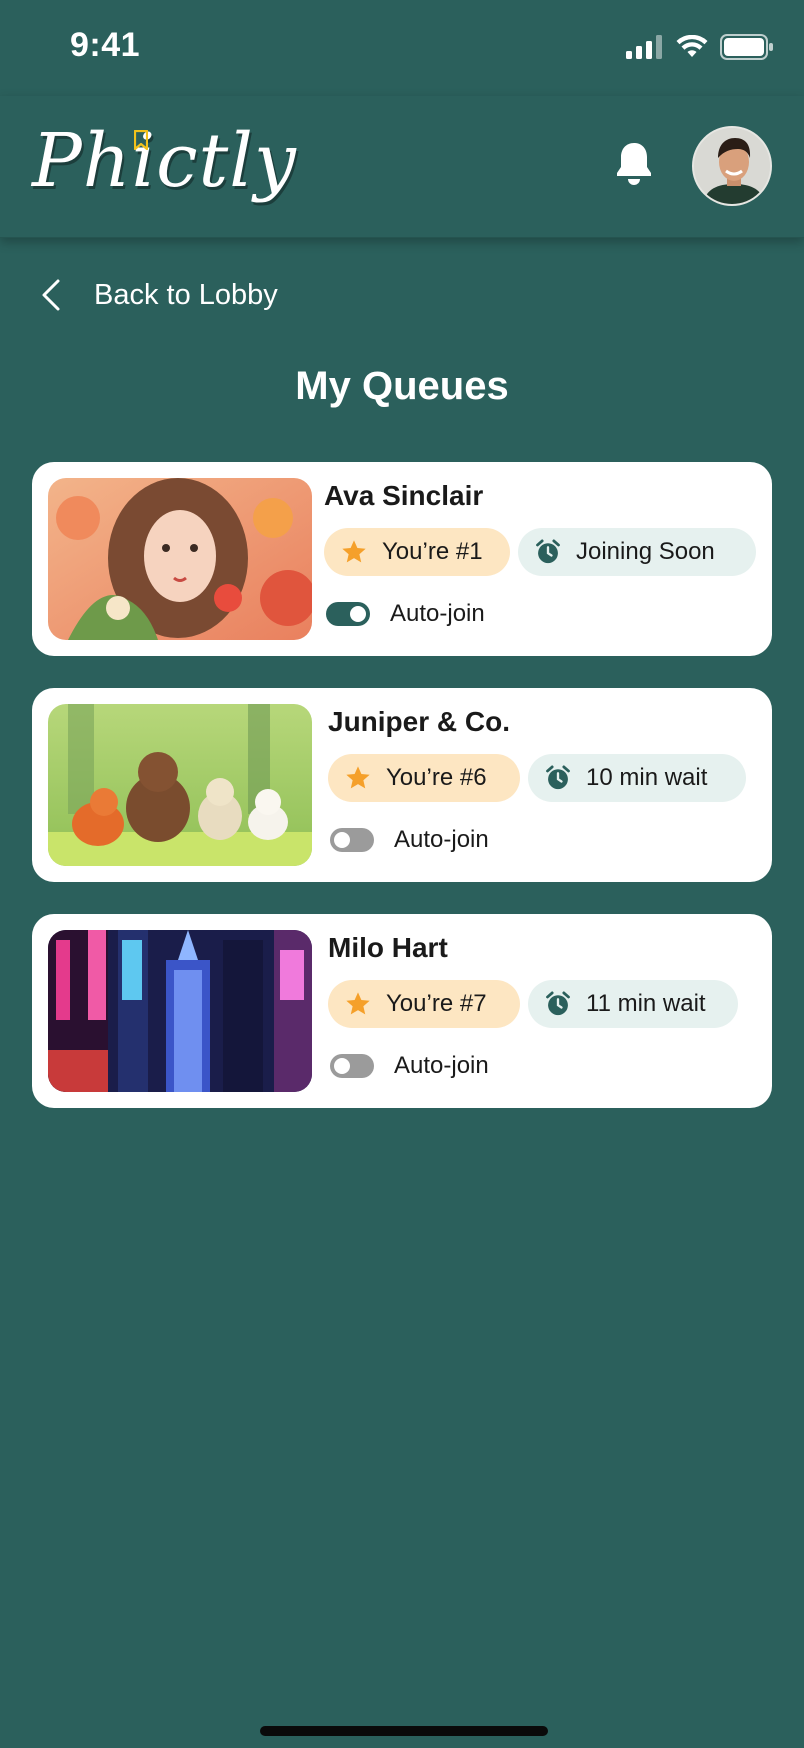  Describe the element at coordinates (141, 140) in the screenshot. I see `bookmark-logo-mark-icon` at that location.